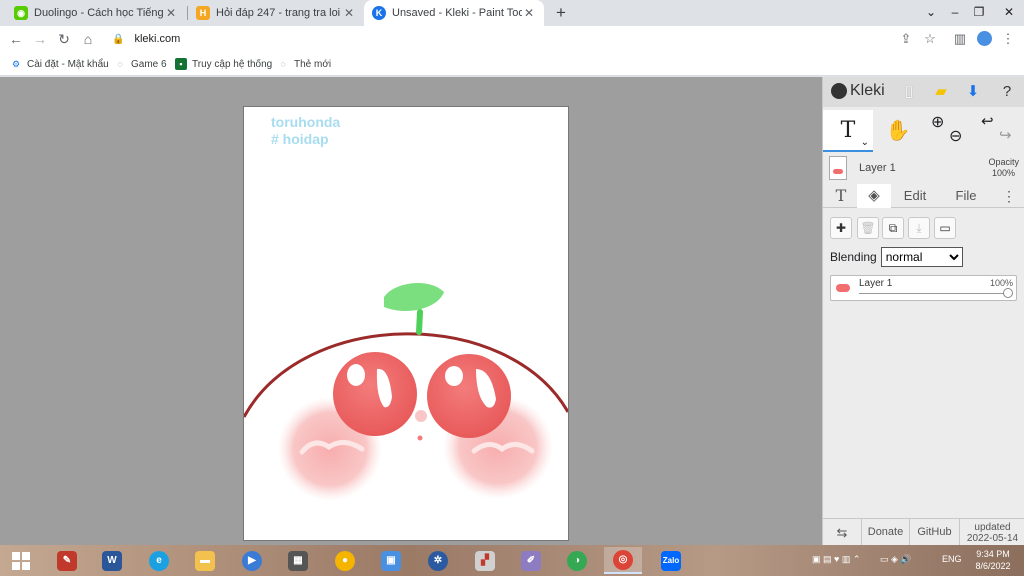 The height and width of the screenshot is (576, 1024). I want to click on bookmark-item: ◌ Thẻ mới, so click(304, 64).